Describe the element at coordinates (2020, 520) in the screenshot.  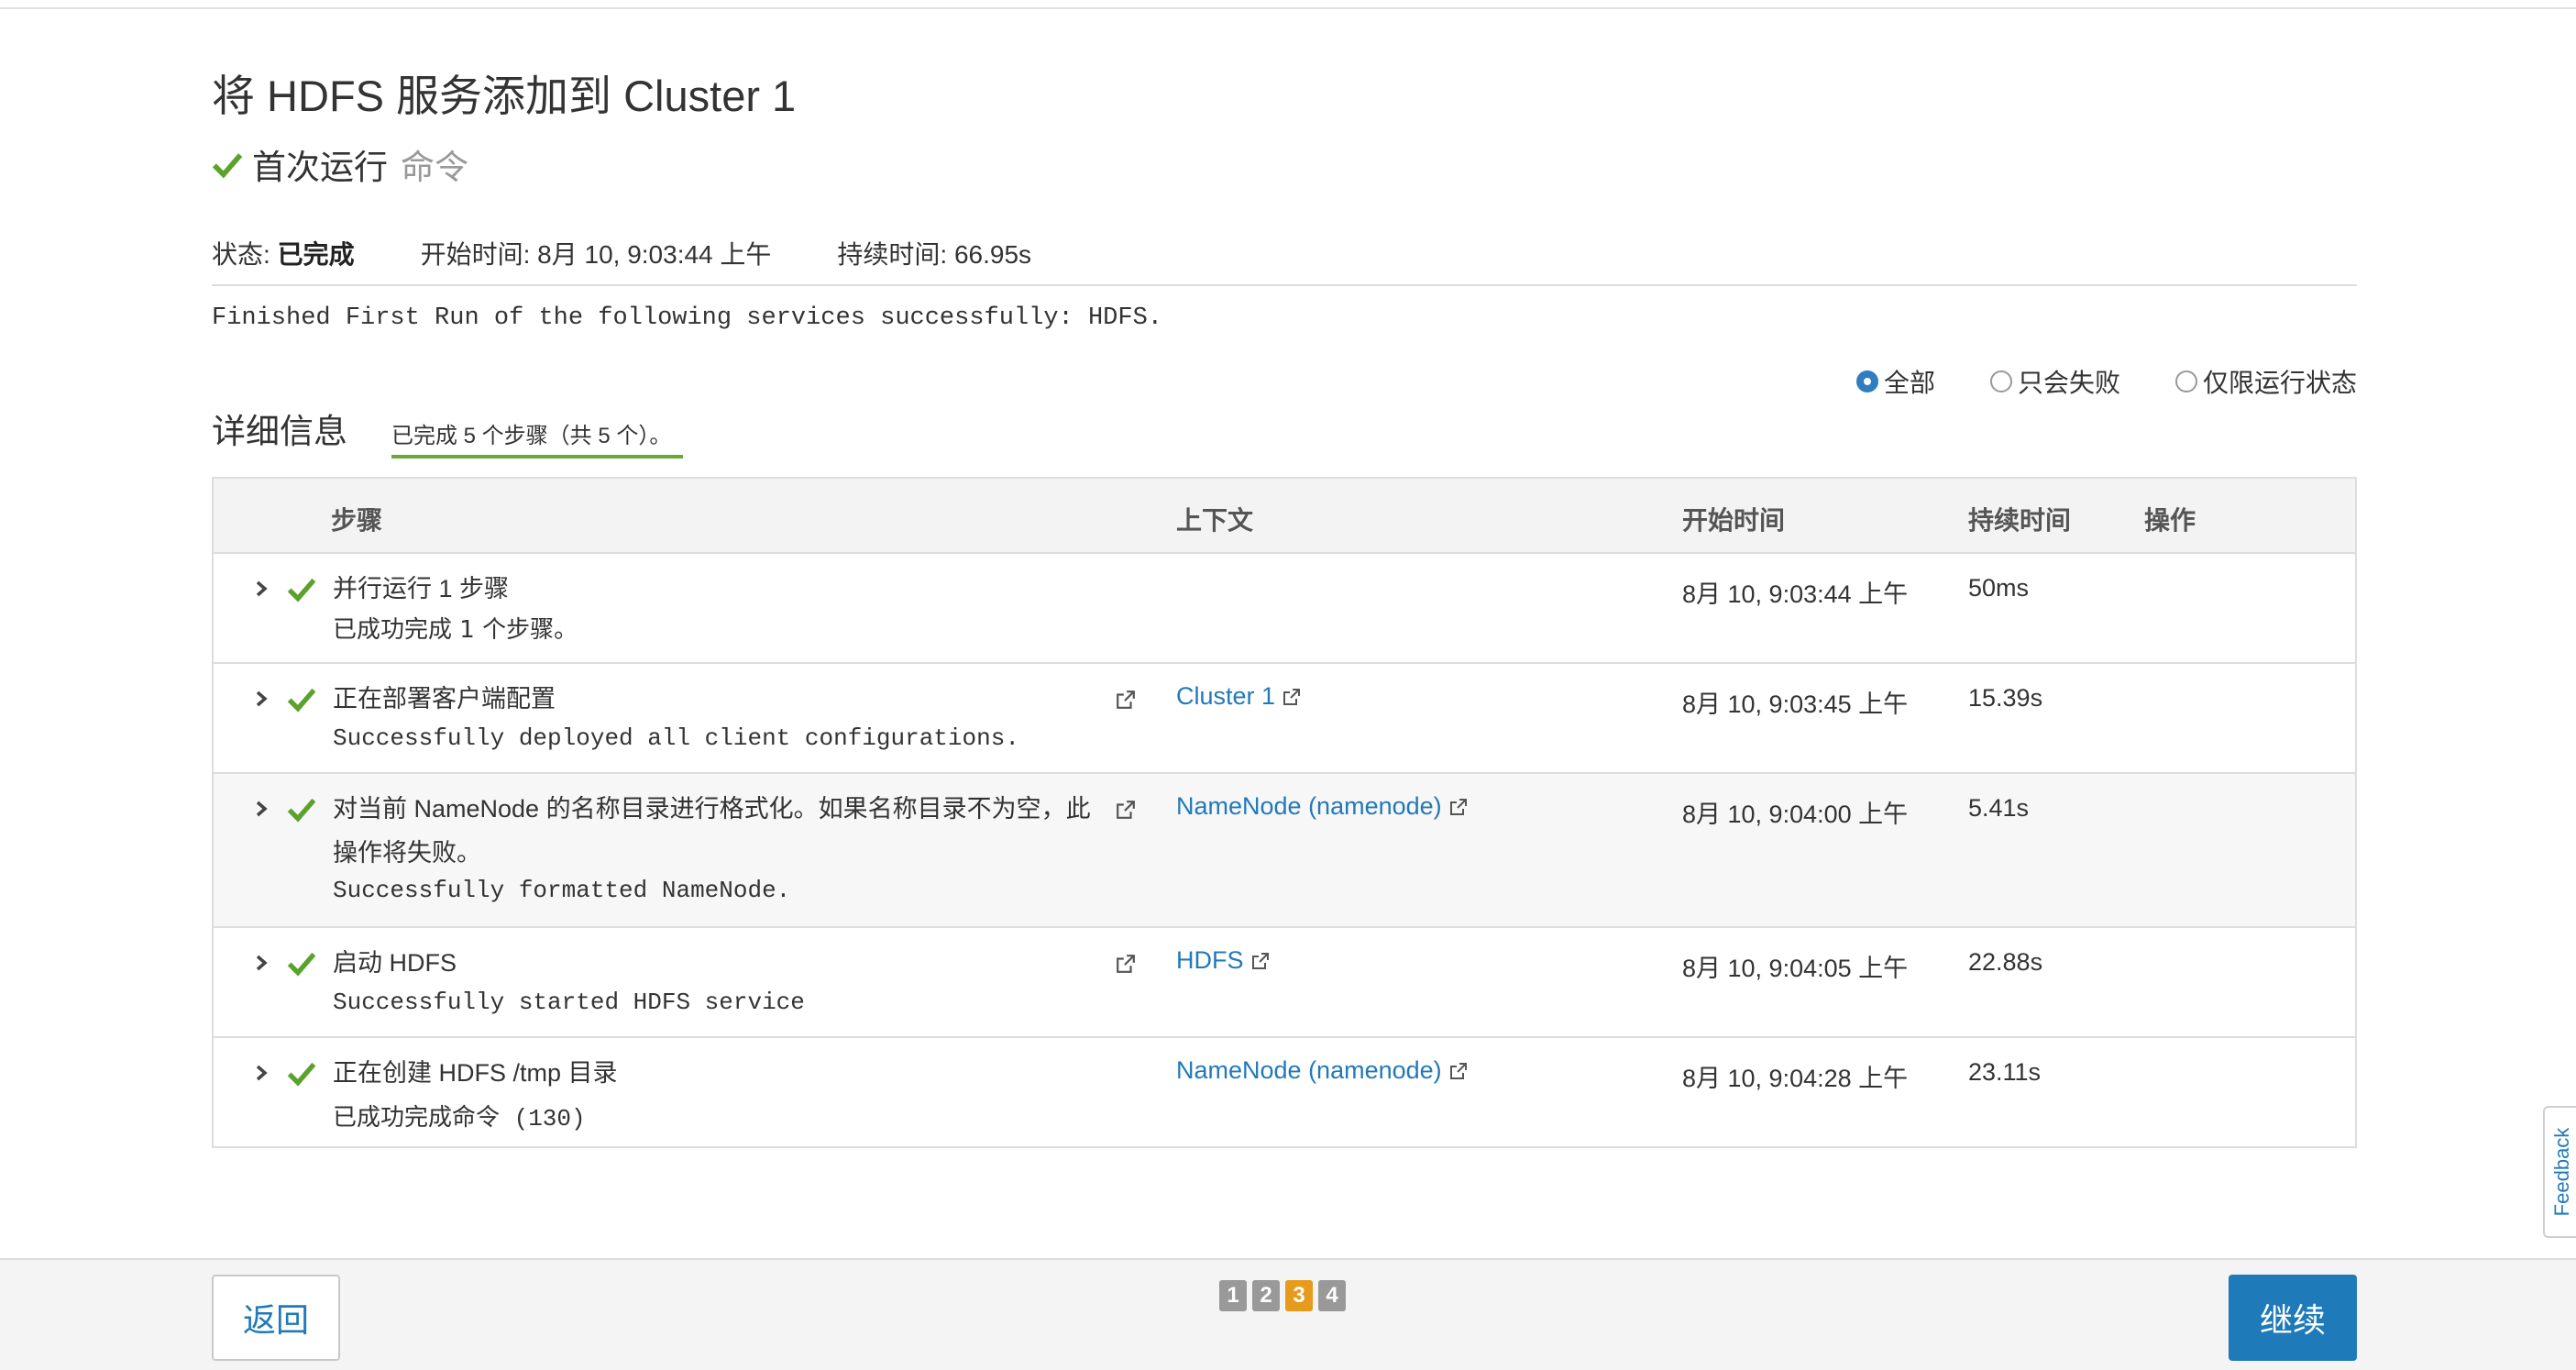
I see `header-duration: 持续时间` at that location.